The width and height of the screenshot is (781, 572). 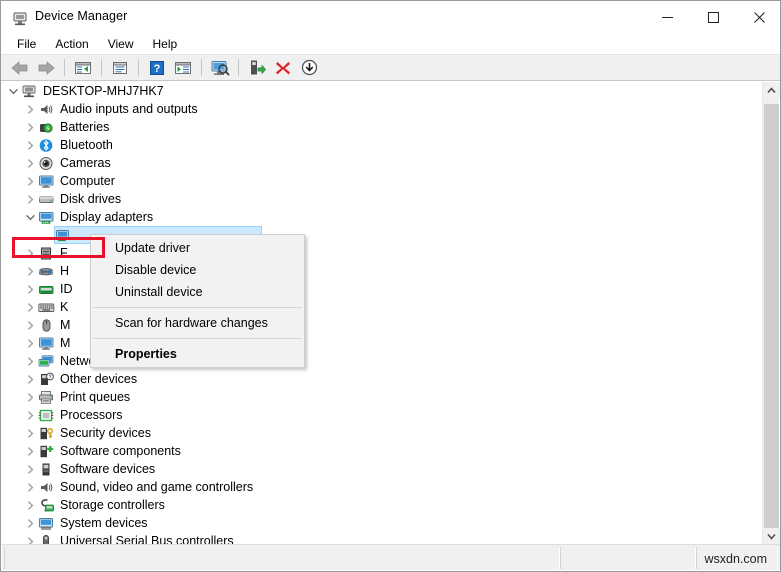 What do you see at coordinates (283, 68) in the screenshot?
I see `uninstall-device-icon` at bounding box center [283, 68].